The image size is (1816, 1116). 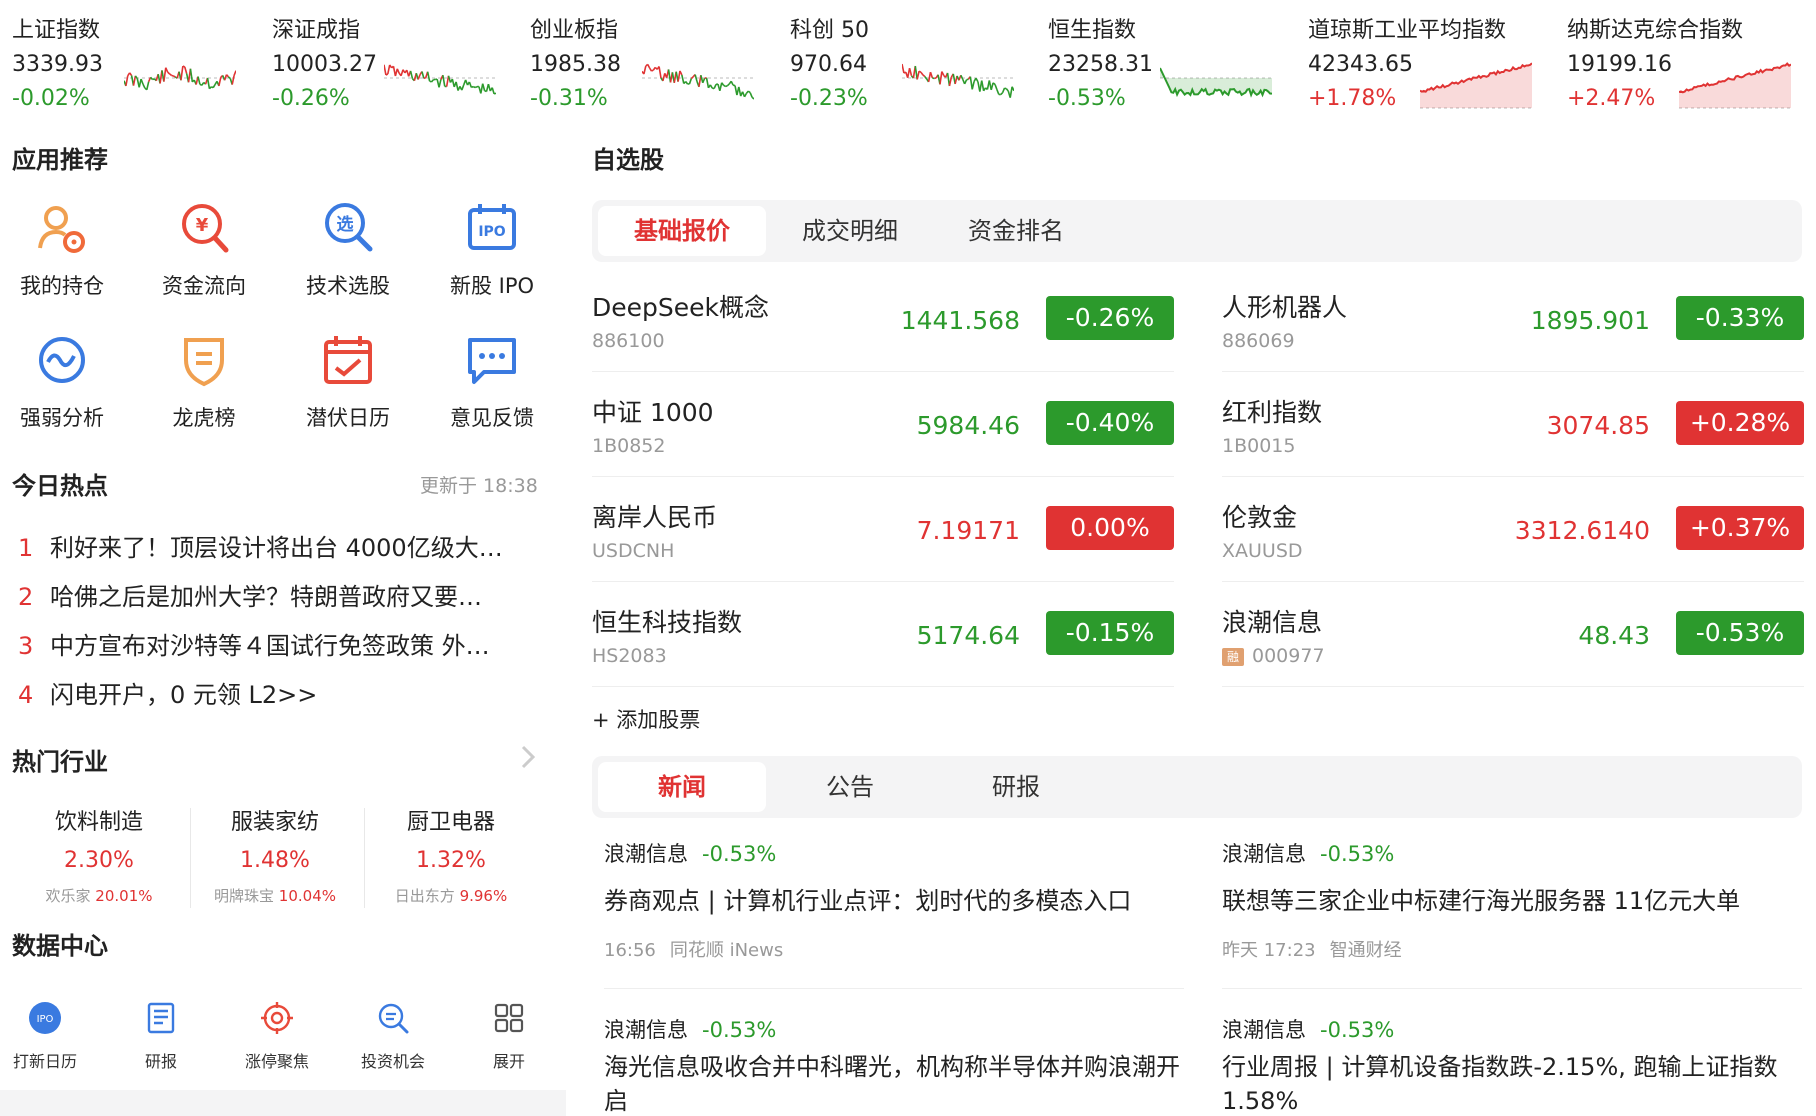 What do you see at coordinates (132, 63) in the screenshot?
I see `index-ticker: 上证指数 3339.93 -0.02%` at bounding box center [132, 63].